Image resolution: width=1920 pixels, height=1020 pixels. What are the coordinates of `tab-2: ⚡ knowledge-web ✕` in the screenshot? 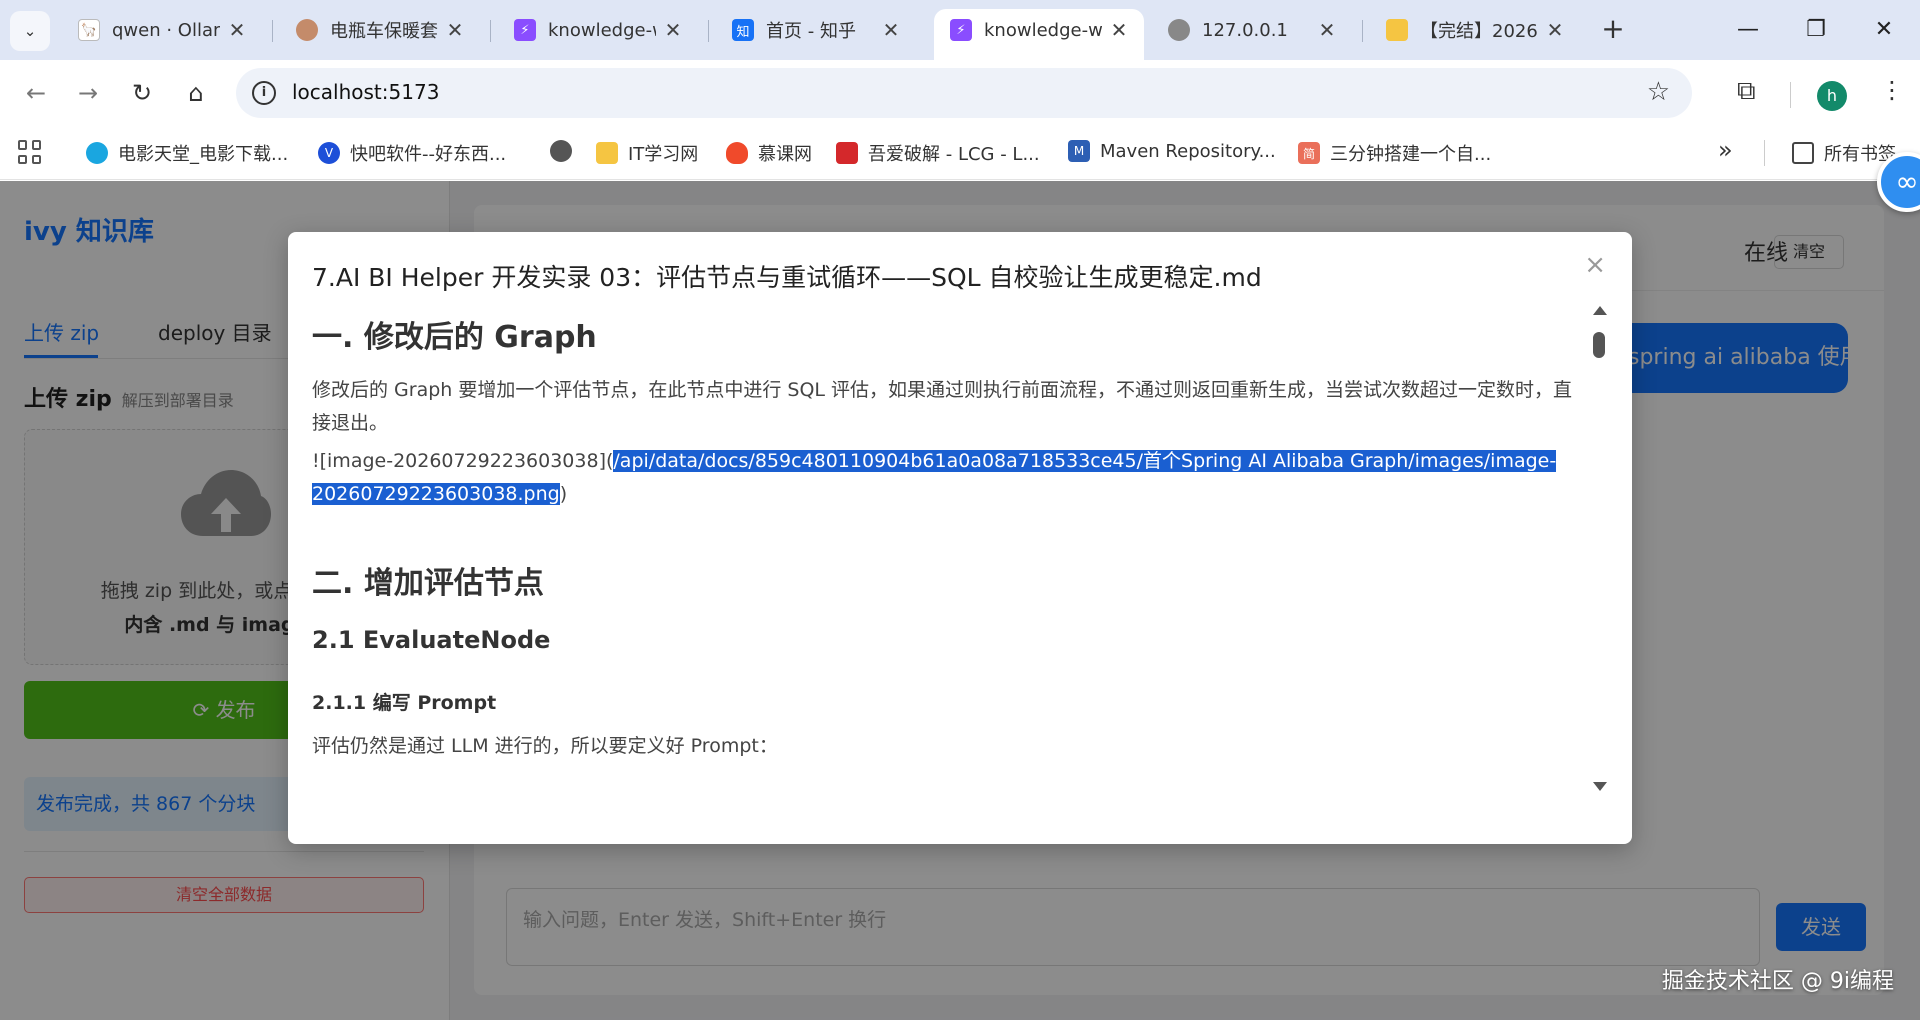 It's located at (598, 30).